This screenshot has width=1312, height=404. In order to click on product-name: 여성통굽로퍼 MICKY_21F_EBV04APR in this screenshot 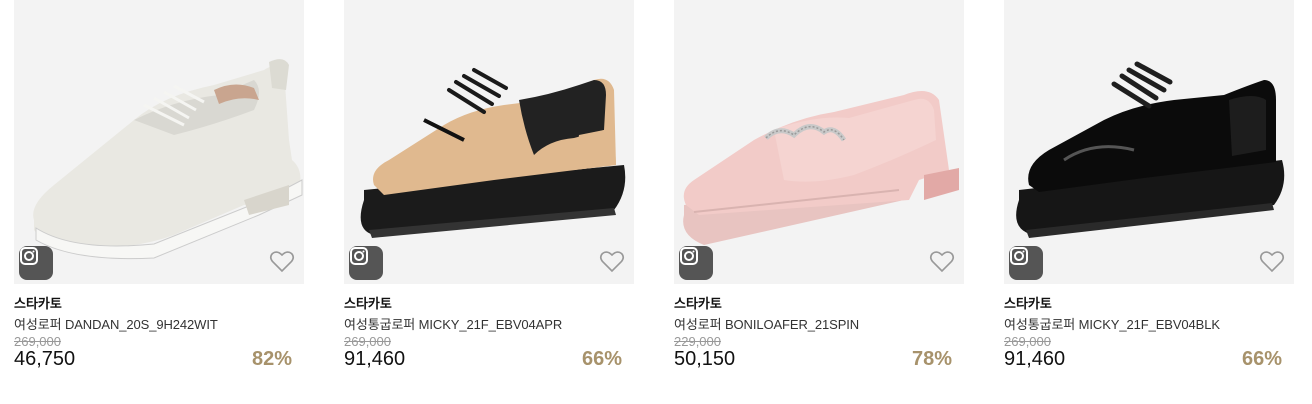, I will do `click(453, 323)`.